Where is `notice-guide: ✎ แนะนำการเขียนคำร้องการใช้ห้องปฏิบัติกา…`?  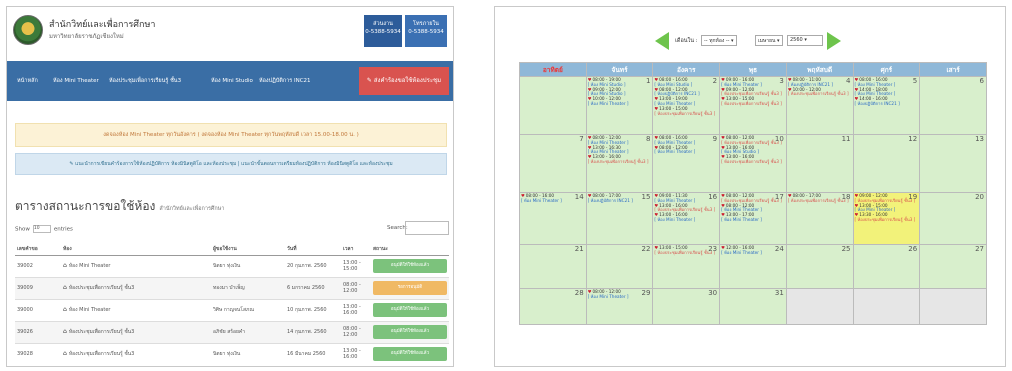 notice-guide: ✎ แนะนำการเขียนคำร้องการใช้ห้องปฏิบัติกา… is located at coordinates (231, 164).